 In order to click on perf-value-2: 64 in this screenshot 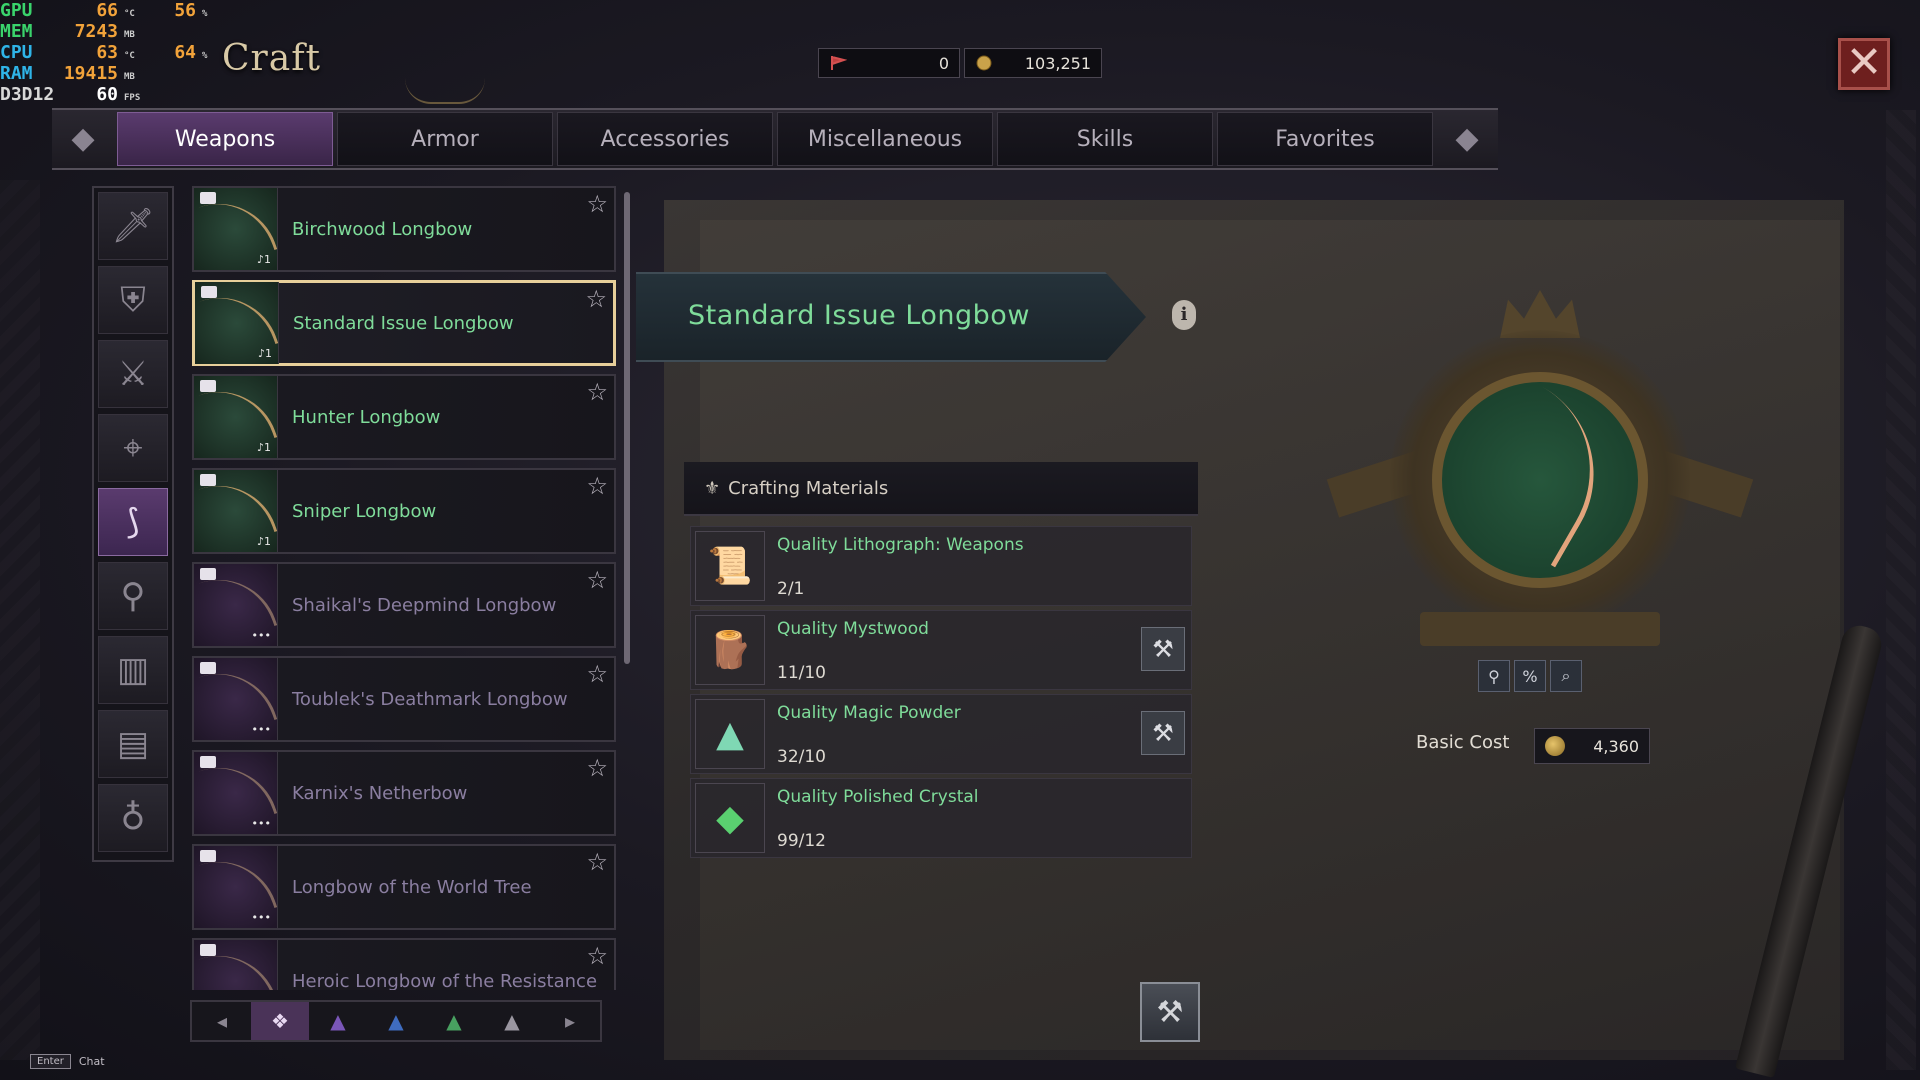, I will do `click(185, 52)`.